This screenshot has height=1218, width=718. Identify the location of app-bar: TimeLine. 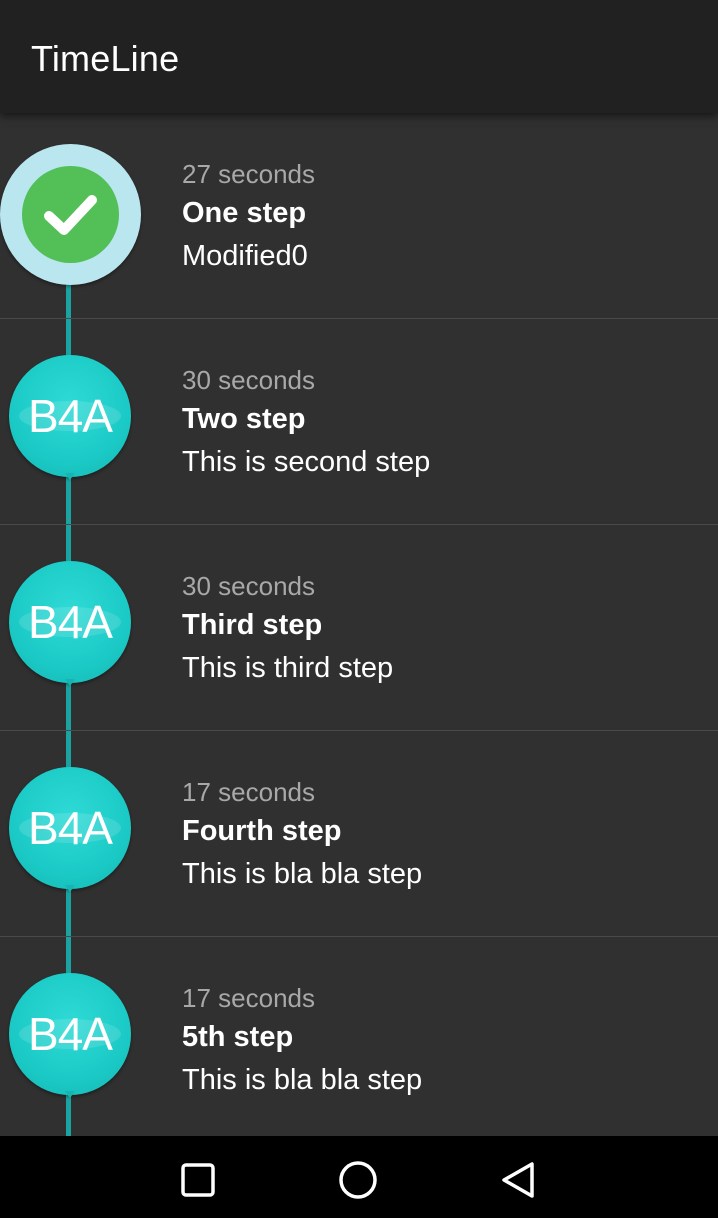
(359, 56).